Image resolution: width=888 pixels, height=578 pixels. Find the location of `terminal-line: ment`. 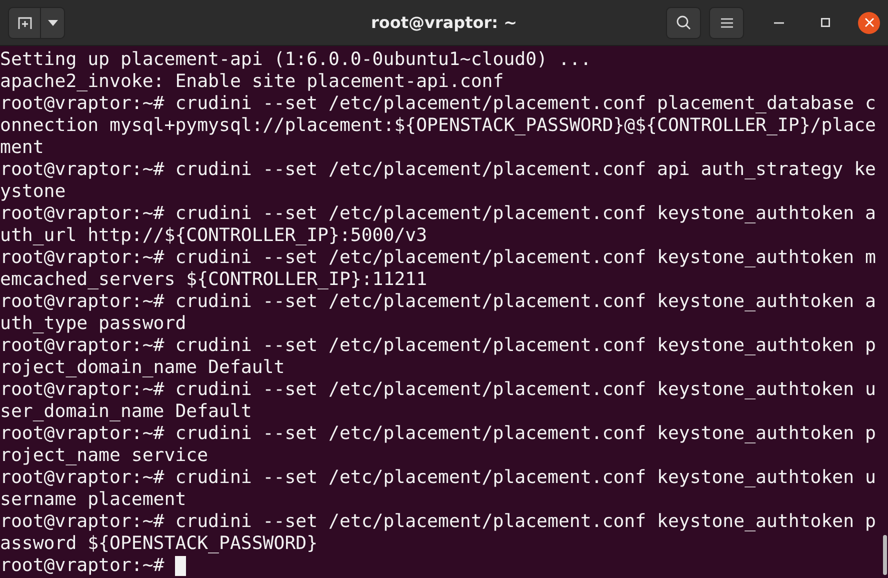

terminal-line: ment is located at coordinates (22, 148).